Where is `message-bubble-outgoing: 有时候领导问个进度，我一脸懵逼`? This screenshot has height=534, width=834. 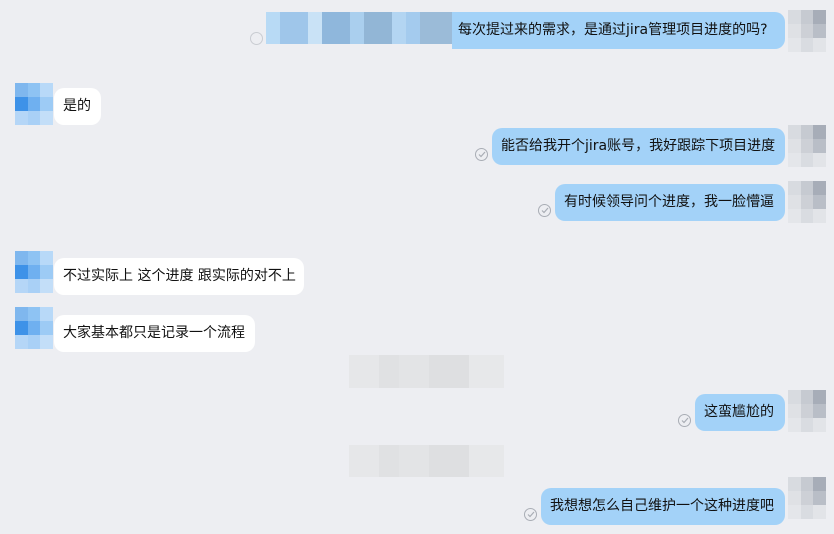 message-bubble-outgoing: 有时候领导问个进度，我一脸懵逼 is located at coordinates (670, 202).